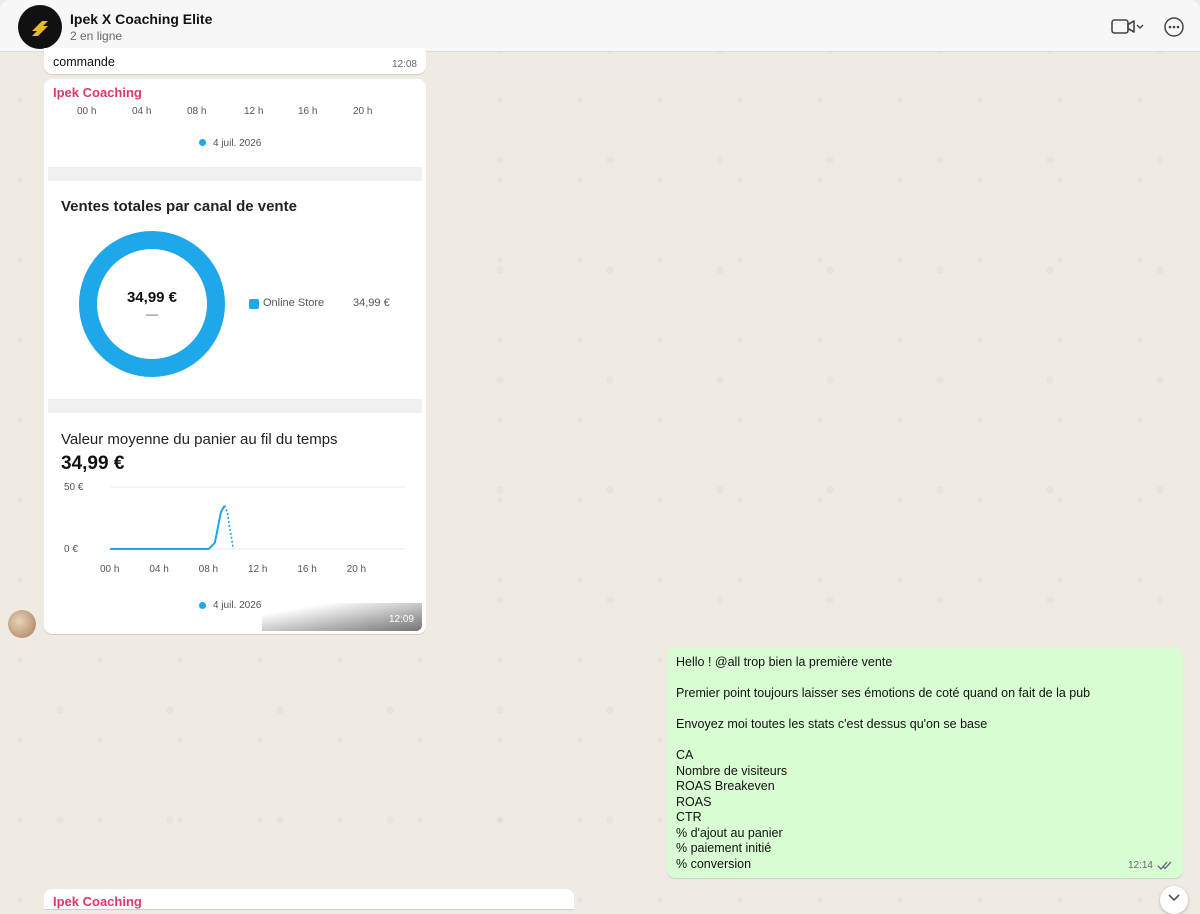 This screenshot has width=1200, height=914. I want to click on chat-status: 2 en ligne, so click(96, 36).